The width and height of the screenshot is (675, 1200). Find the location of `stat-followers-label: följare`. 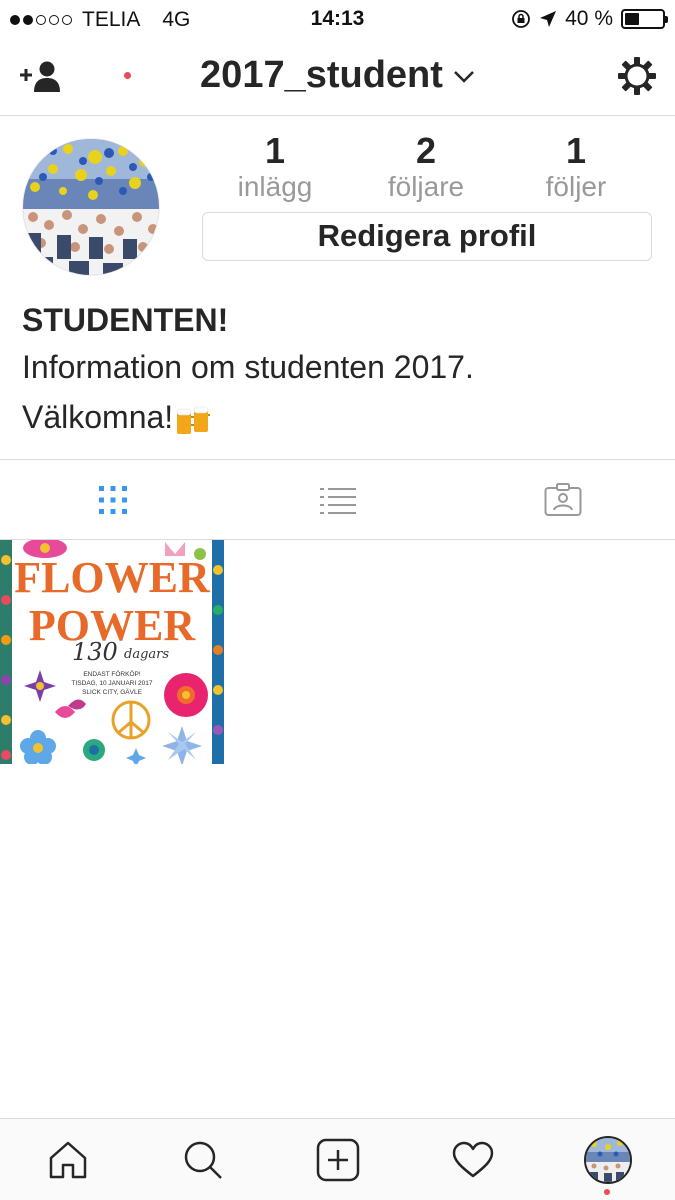

stat-followers-label: följare is located at coordinates (426, 186).